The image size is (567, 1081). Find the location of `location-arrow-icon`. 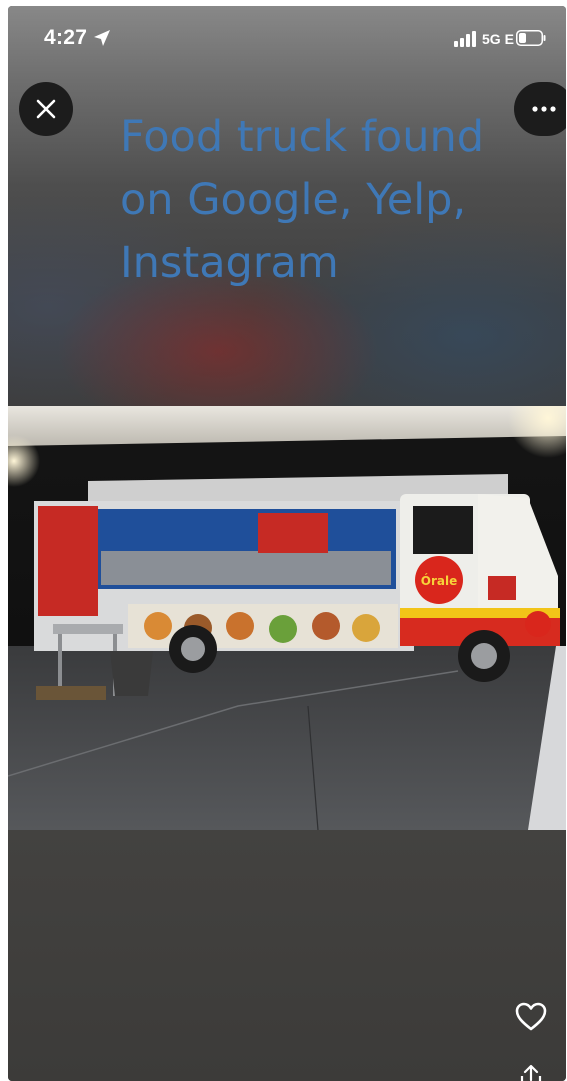

location-arrow-icon is located at coordinates (102, 38).